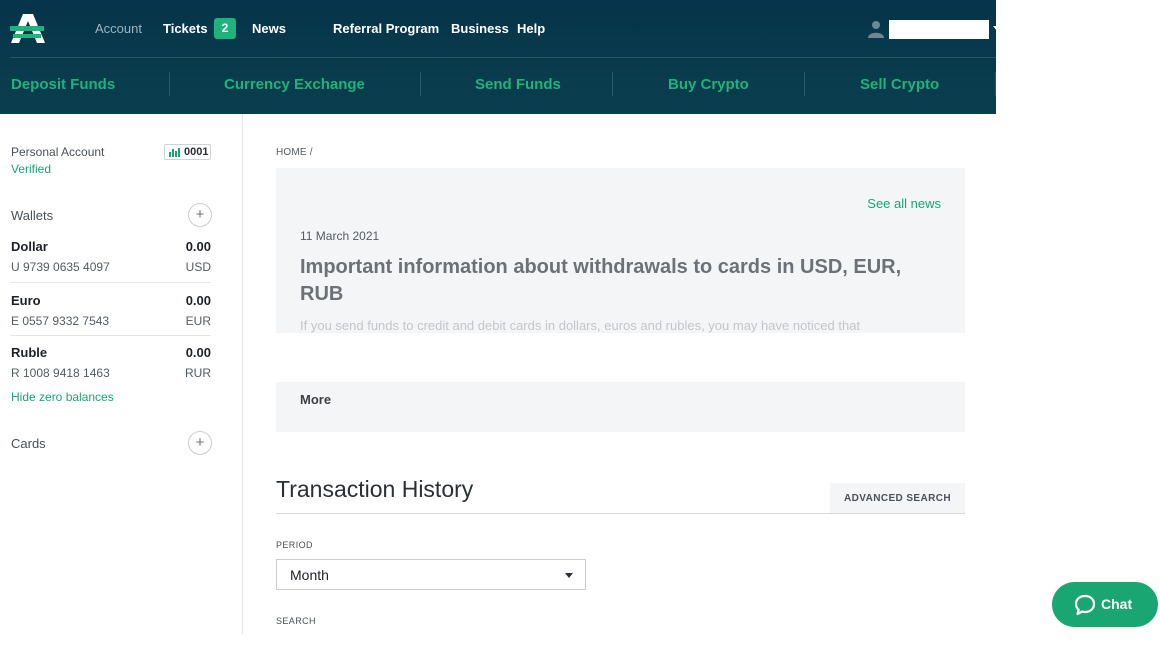 This screenshot has height=662, width=1160. I want to click on sell-crypto-button: Sell Crypto, so click(899, 84).